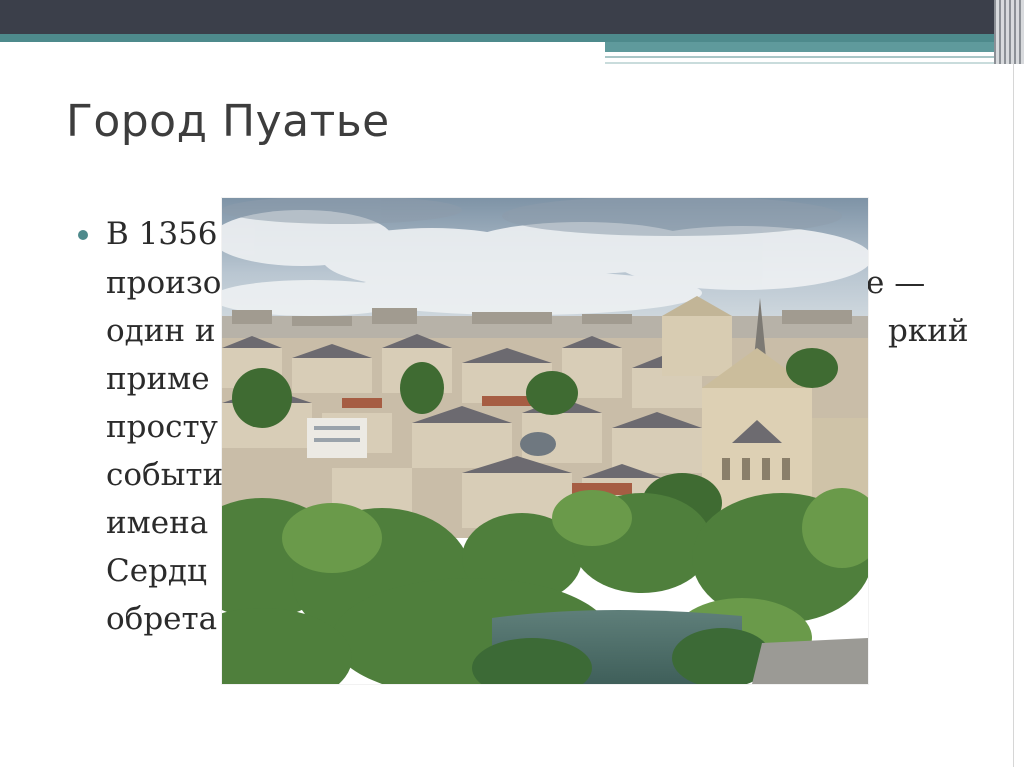 The image size is (1024, 767). Describe the element at coordinates (1013, 415) in the screenshot. I see `page-edge-line` at that location.